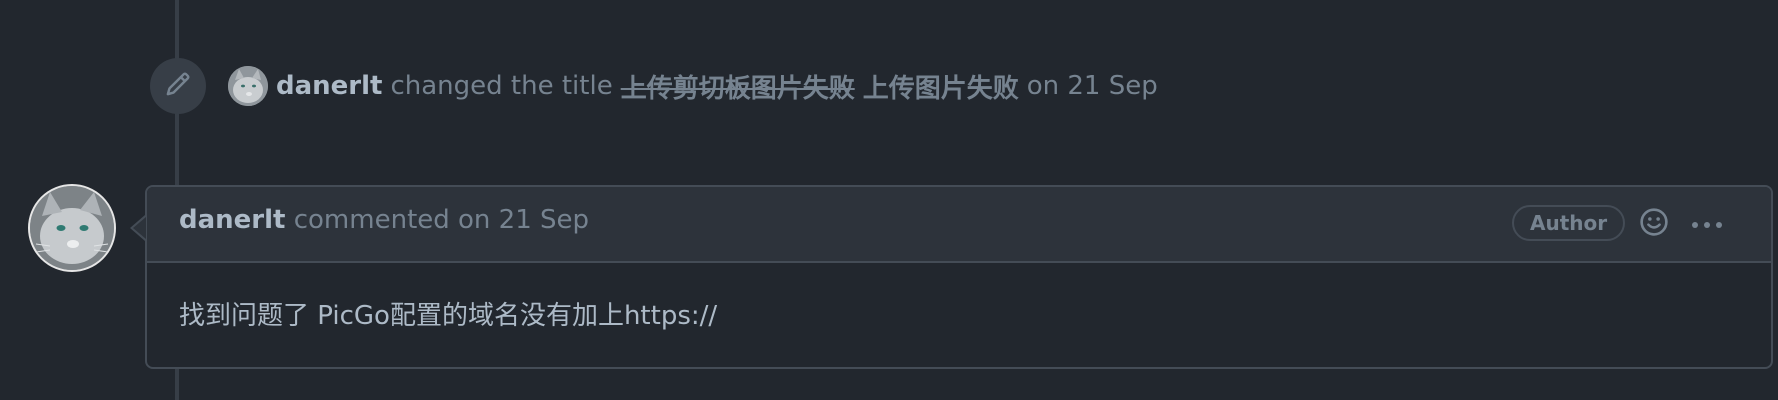  Describe the element at coordinates (139, 228) in the screenshot. I see `comment-arrow-inner` at that location.